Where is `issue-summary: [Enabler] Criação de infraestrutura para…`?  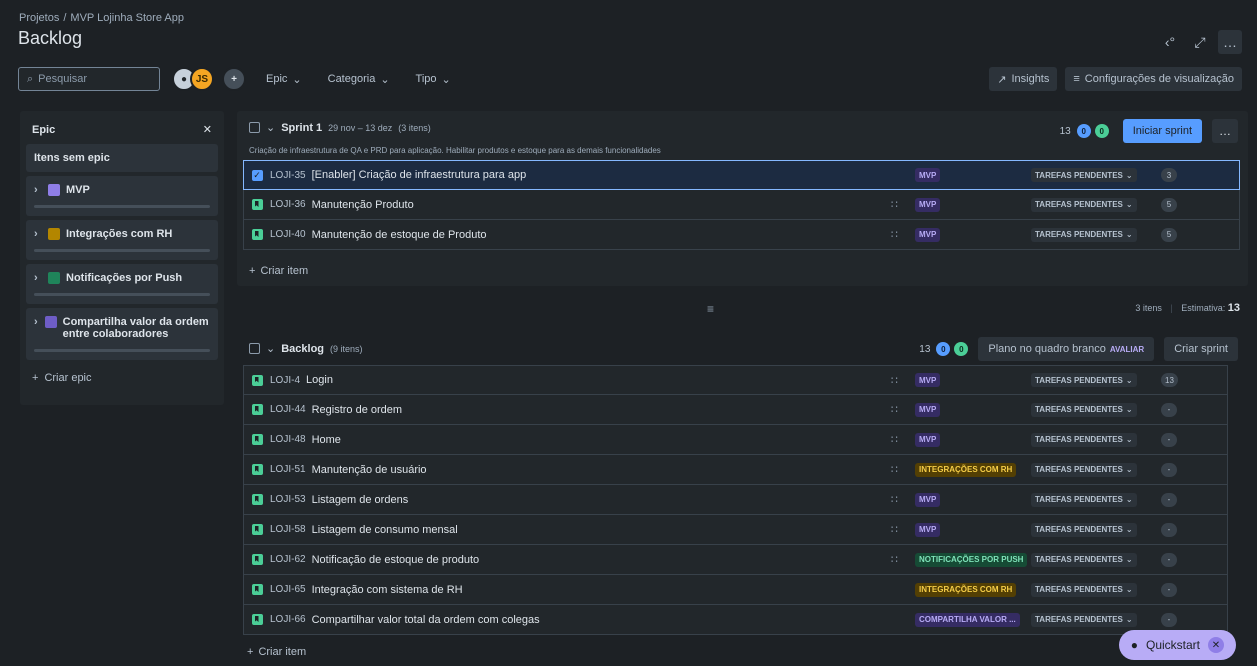
issue-summary: [Enabler] Criação de infraestrutura para… is located at coordinates (419, 175).